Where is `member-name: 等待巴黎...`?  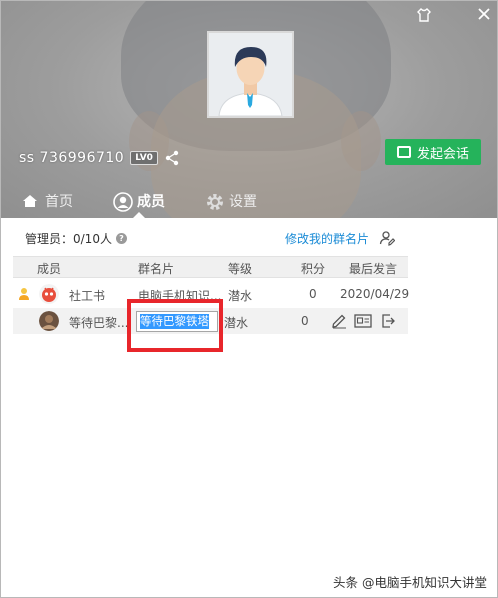 member-name: 等待巴黎... is located at coordinates (99, 323).